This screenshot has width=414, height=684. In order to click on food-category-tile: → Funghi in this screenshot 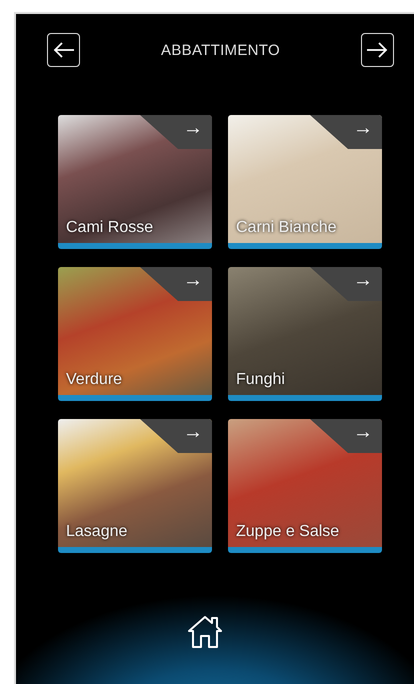, I will do `click(305, 334)`.